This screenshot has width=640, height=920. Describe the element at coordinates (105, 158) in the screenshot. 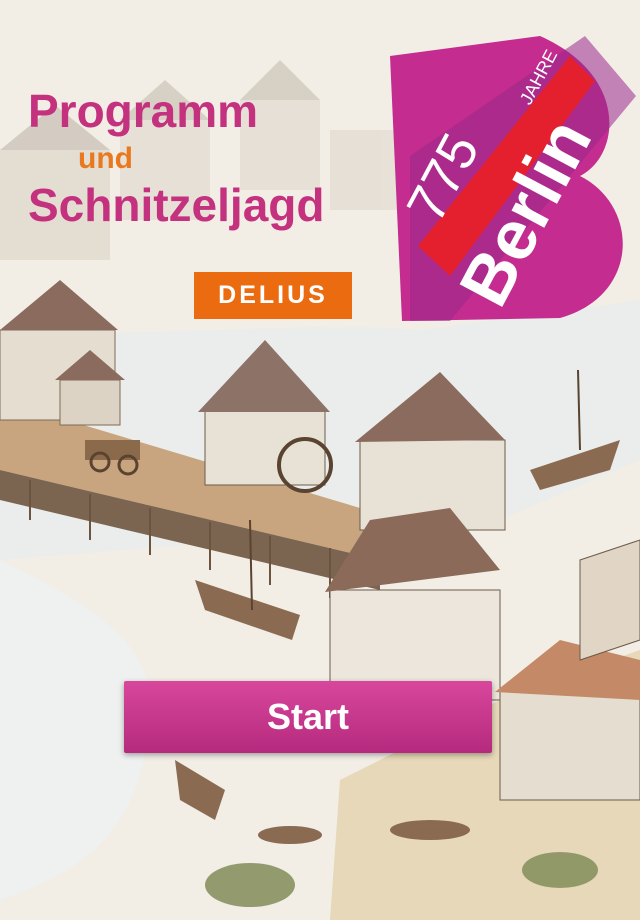

I see `title-line-und: und` at that location.